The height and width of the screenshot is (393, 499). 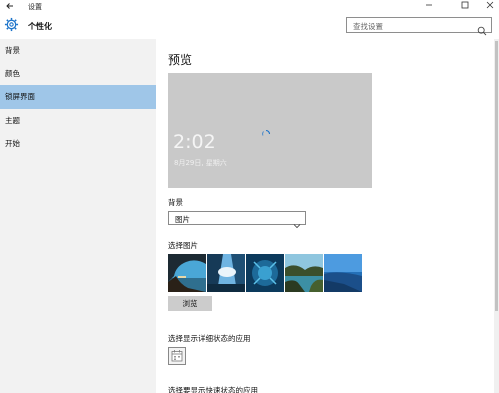 What do you see at coordinates (343, 273) in the screenshot?
I see `picture-thumb-sea-horizon` at bounding box center [343, 273].